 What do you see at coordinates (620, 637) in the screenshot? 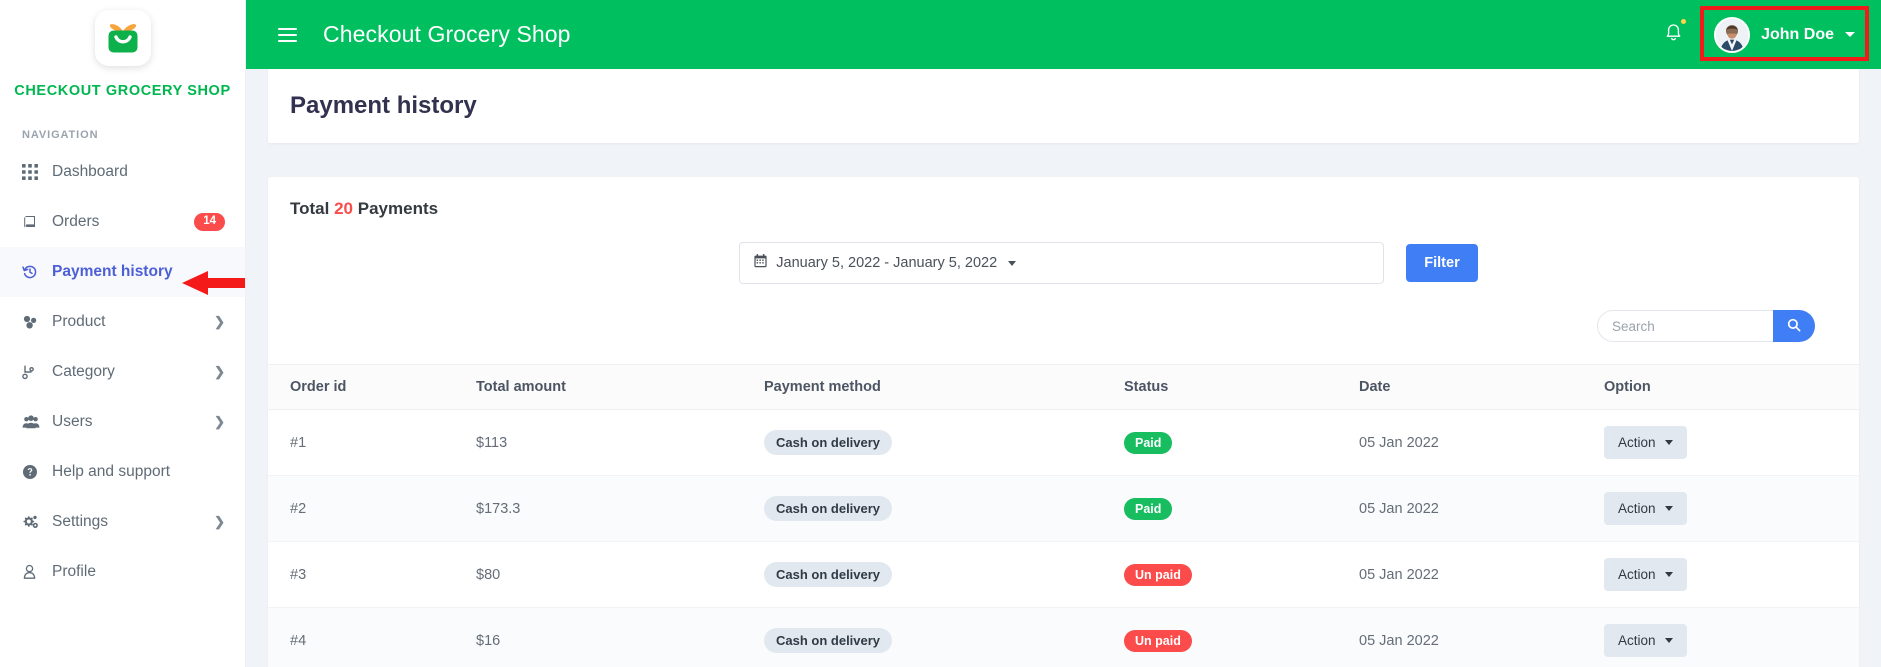
I see `cell-total-amount: $16` at bounding box center [620, 637].